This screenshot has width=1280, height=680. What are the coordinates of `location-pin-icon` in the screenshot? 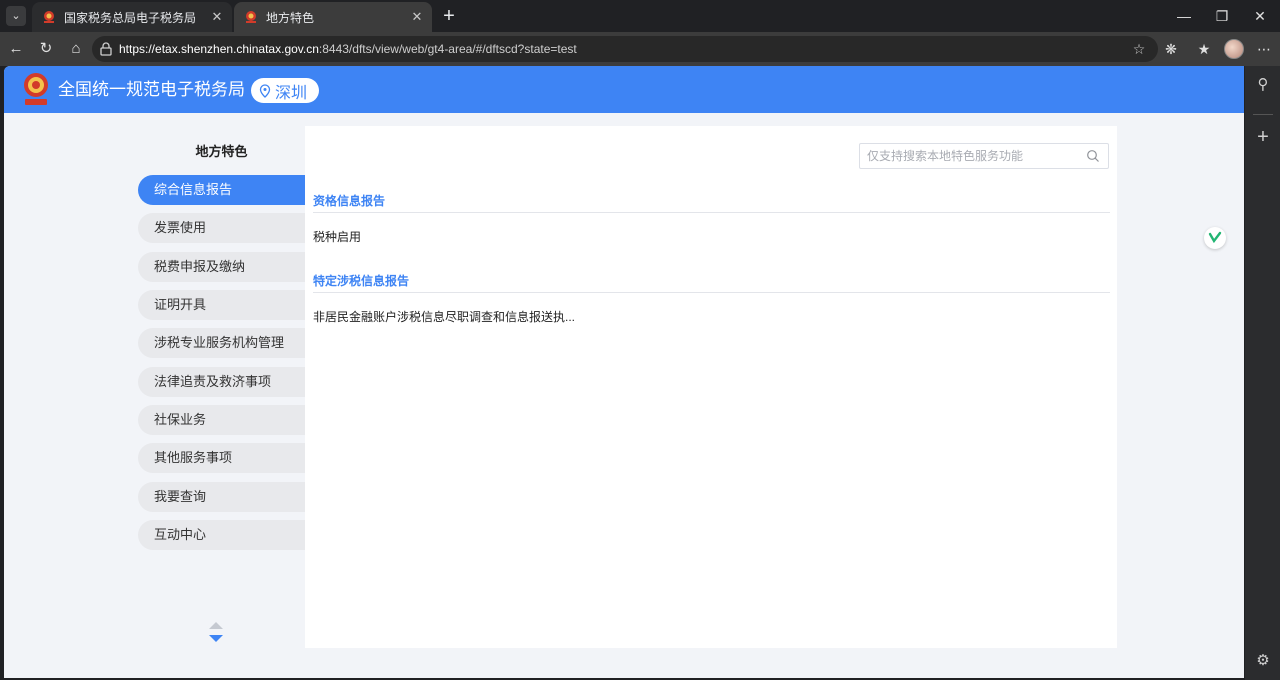 It's located at (265, 90).